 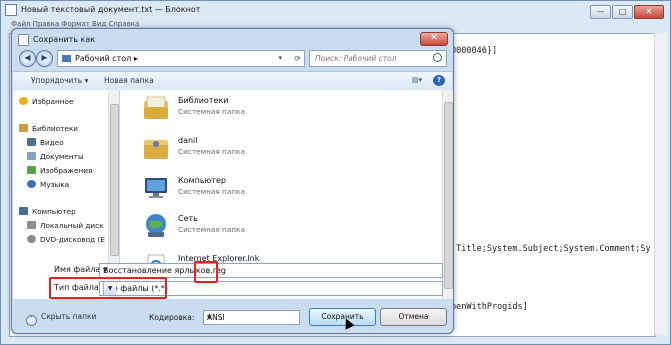 I want to click on nav-item-favorites: Избранное, so click(x=46, y=102).